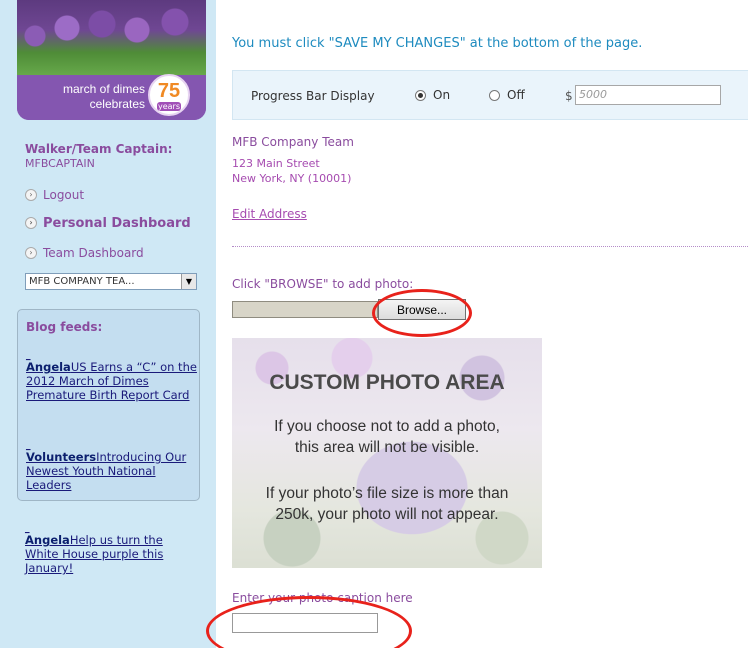  I want to click on address-line-1: 123 Main Street, so click(276, 163).